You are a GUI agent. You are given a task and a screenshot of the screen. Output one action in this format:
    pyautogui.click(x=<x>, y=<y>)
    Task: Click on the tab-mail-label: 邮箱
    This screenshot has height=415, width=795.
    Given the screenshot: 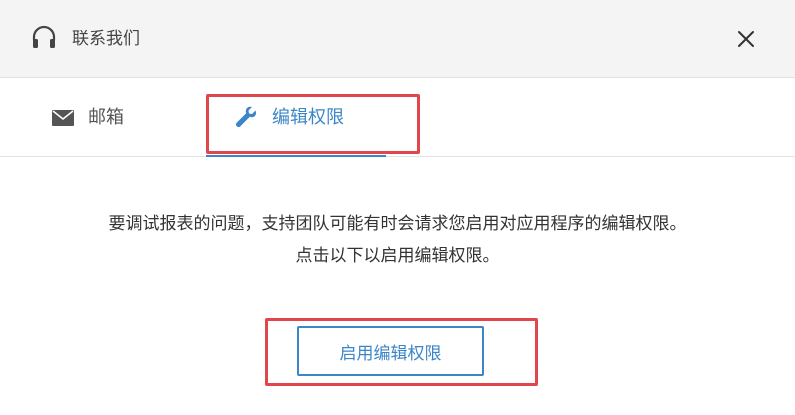 What is the action you would take?
    pyautogui.click(x=106, y=117)
    